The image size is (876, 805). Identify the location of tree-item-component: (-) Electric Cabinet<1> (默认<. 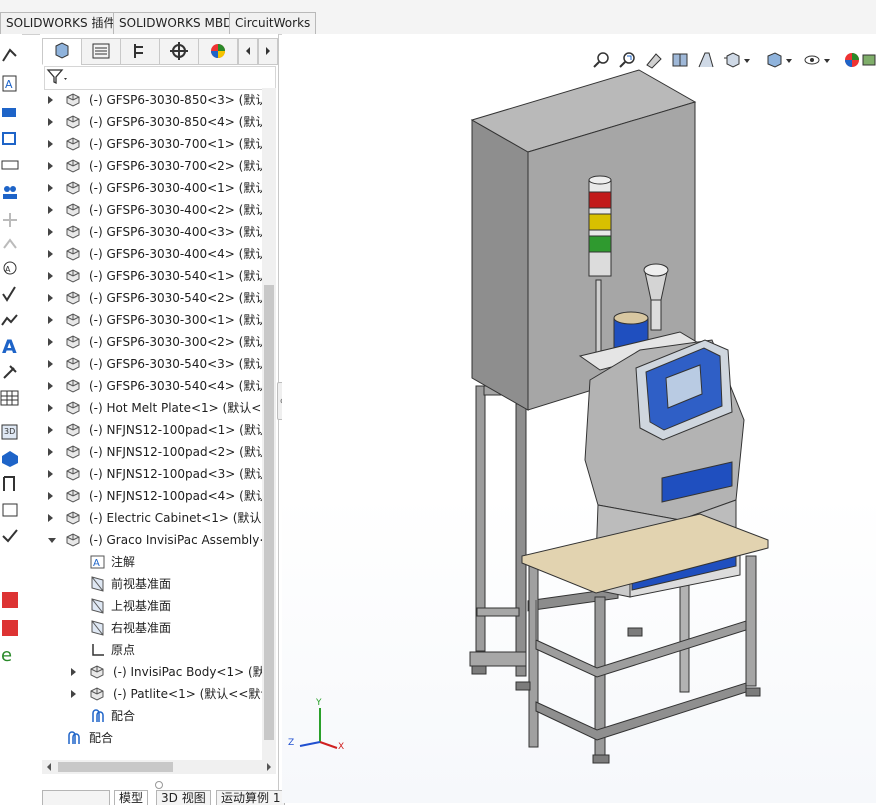
(153, 518).